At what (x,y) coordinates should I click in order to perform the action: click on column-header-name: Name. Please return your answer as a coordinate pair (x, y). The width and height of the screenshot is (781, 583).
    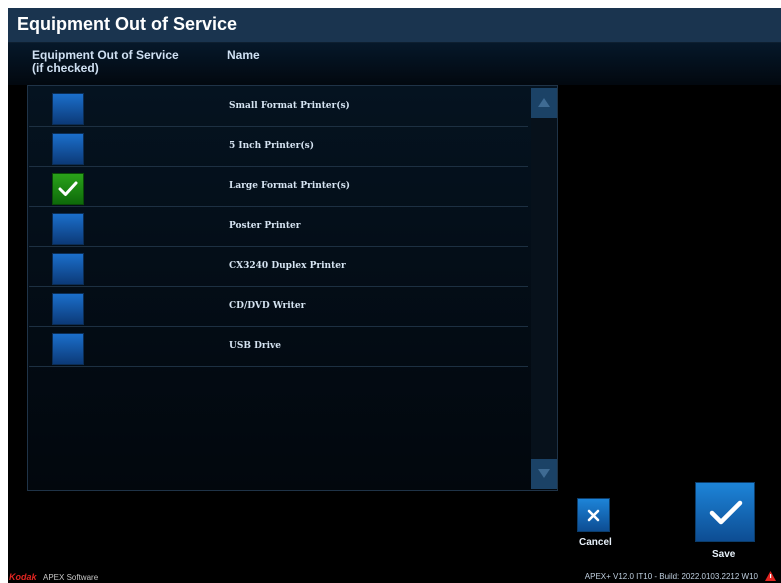
    Looking at the image, I should click on (243, 55).